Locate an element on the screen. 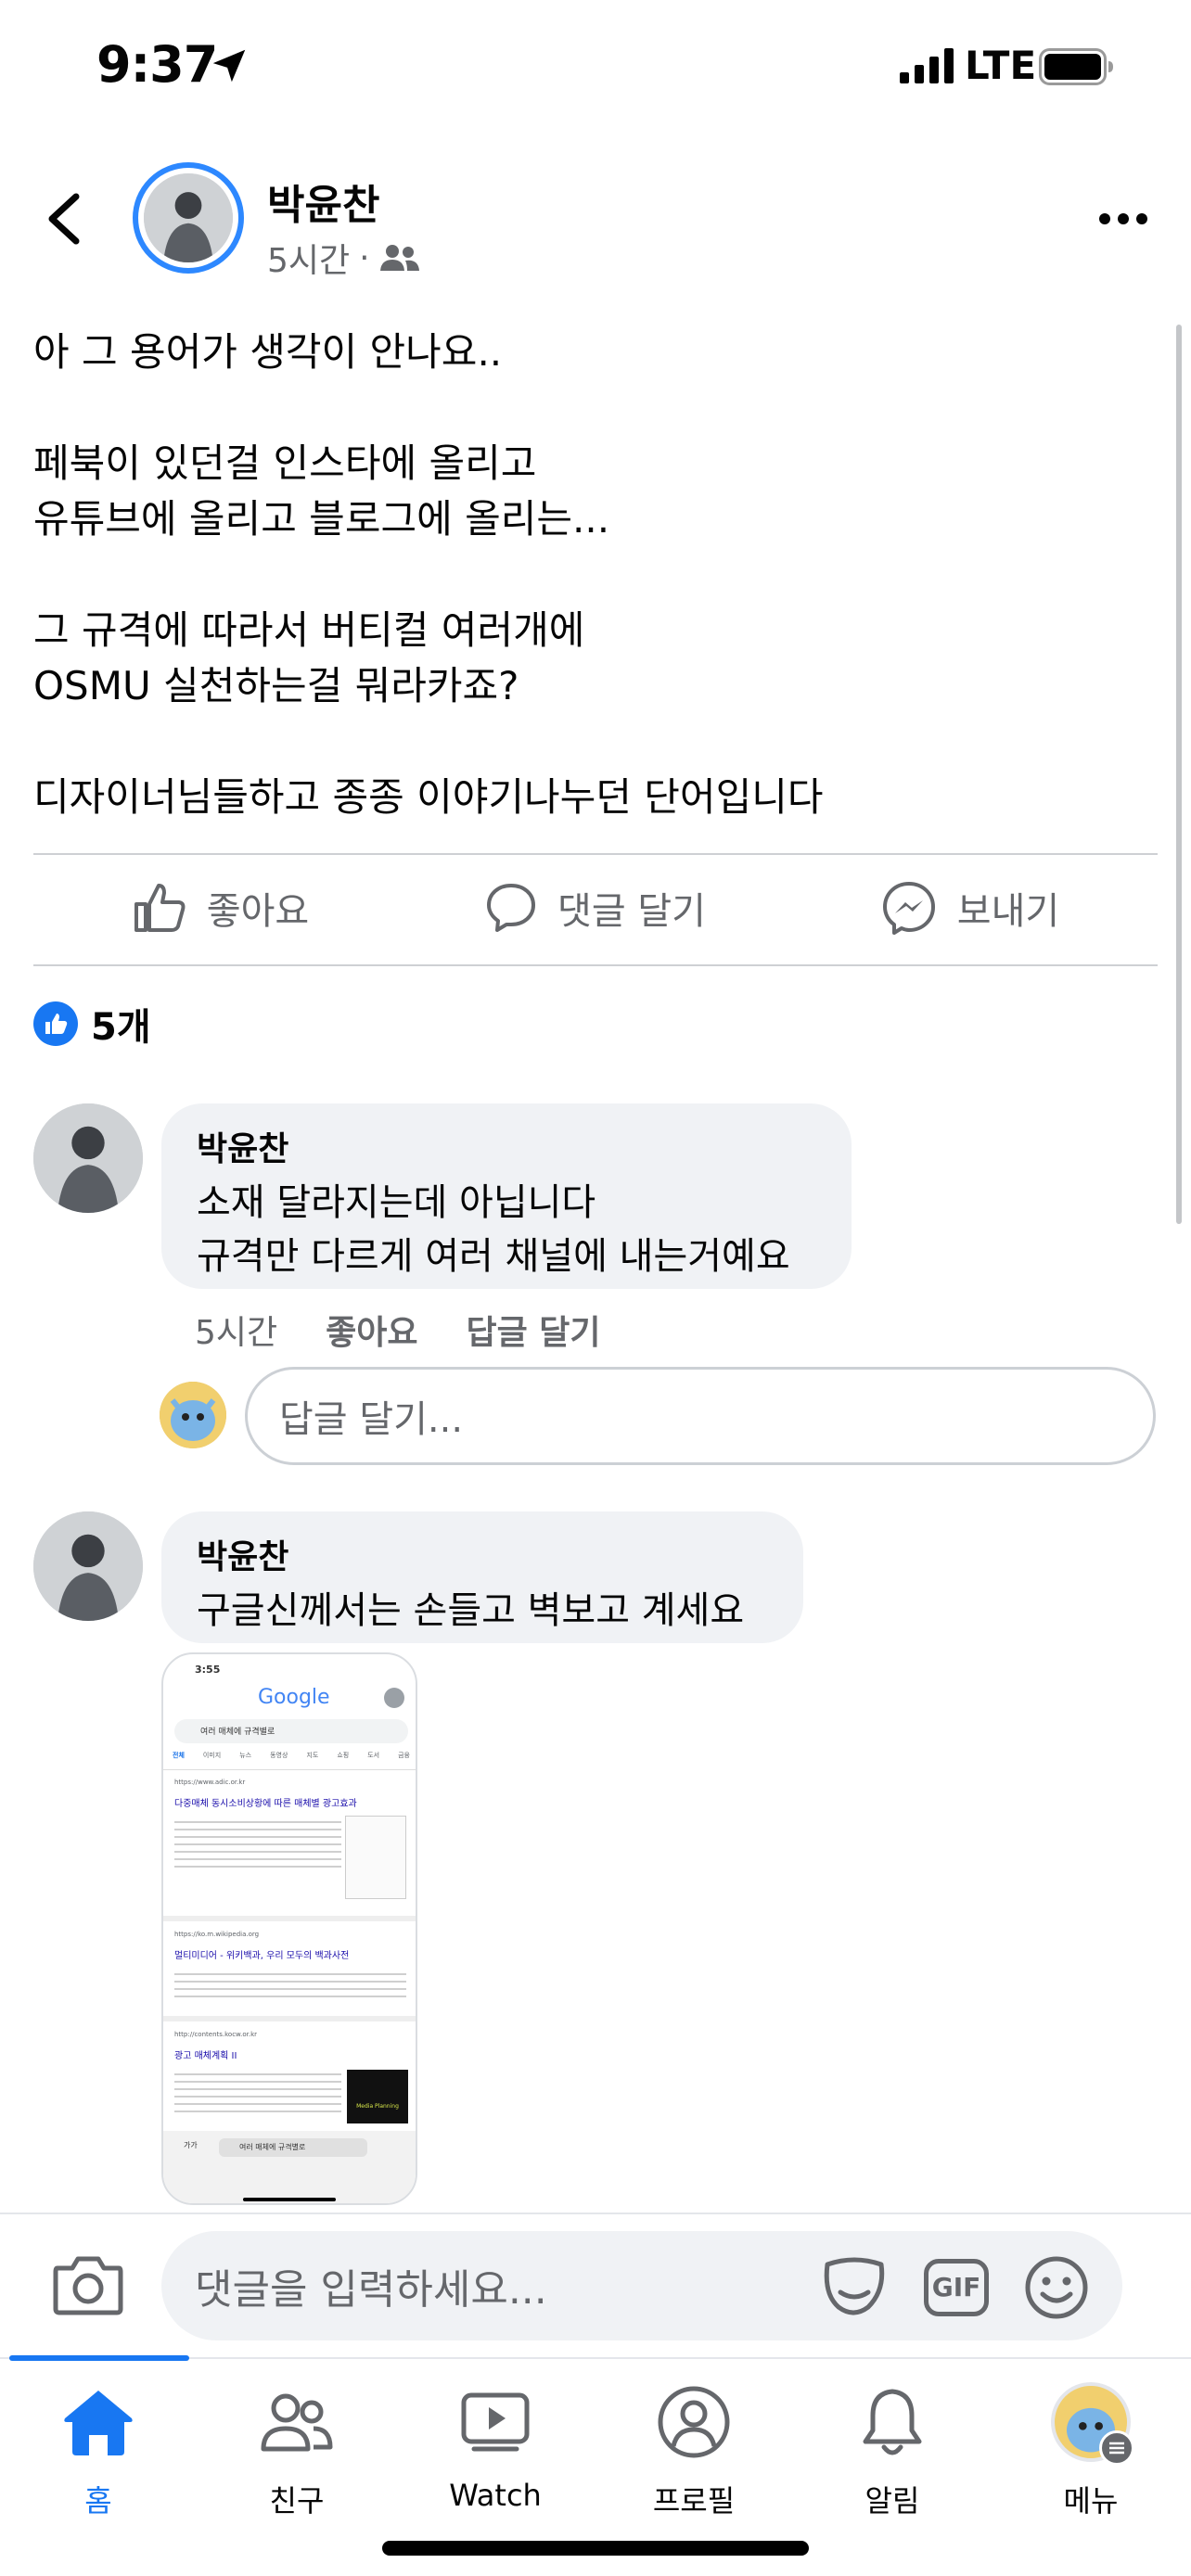  thumb-tab: 도서 is located at coordinates (373, 1755).